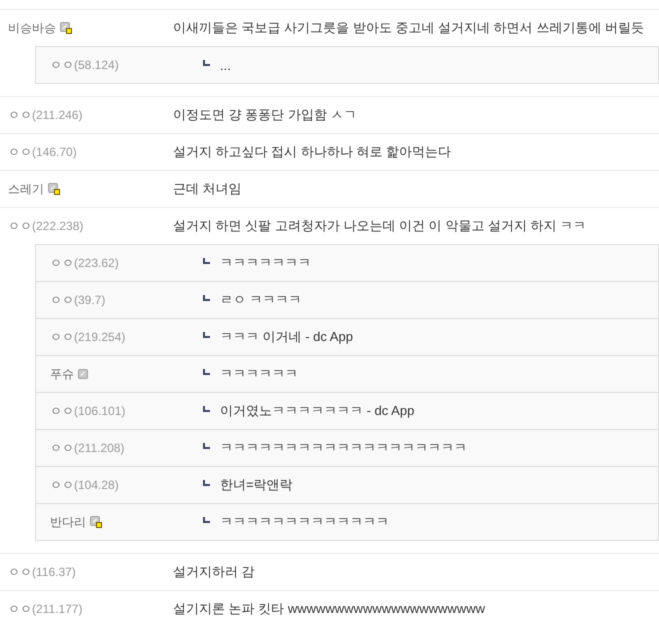  I want to click on reply-text: ㅋㅋㅋ 이거네 - dc App, so click(286, 337).